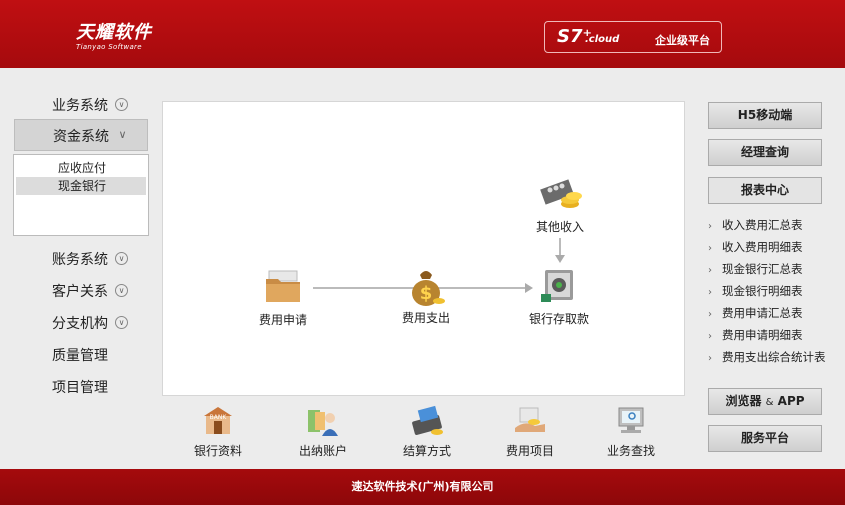 The height and width of the screenshot is (505, 845). What do you see at coordinates (282, 320) in the screenshot?
I see `flow-node-label: 费用申请` at bounding box center [282, 320].